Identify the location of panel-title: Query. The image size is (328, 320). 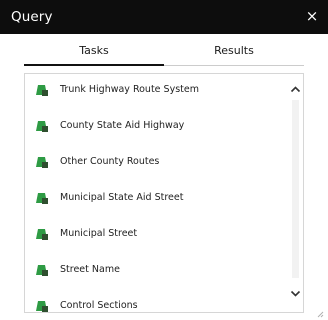
(32, 17).